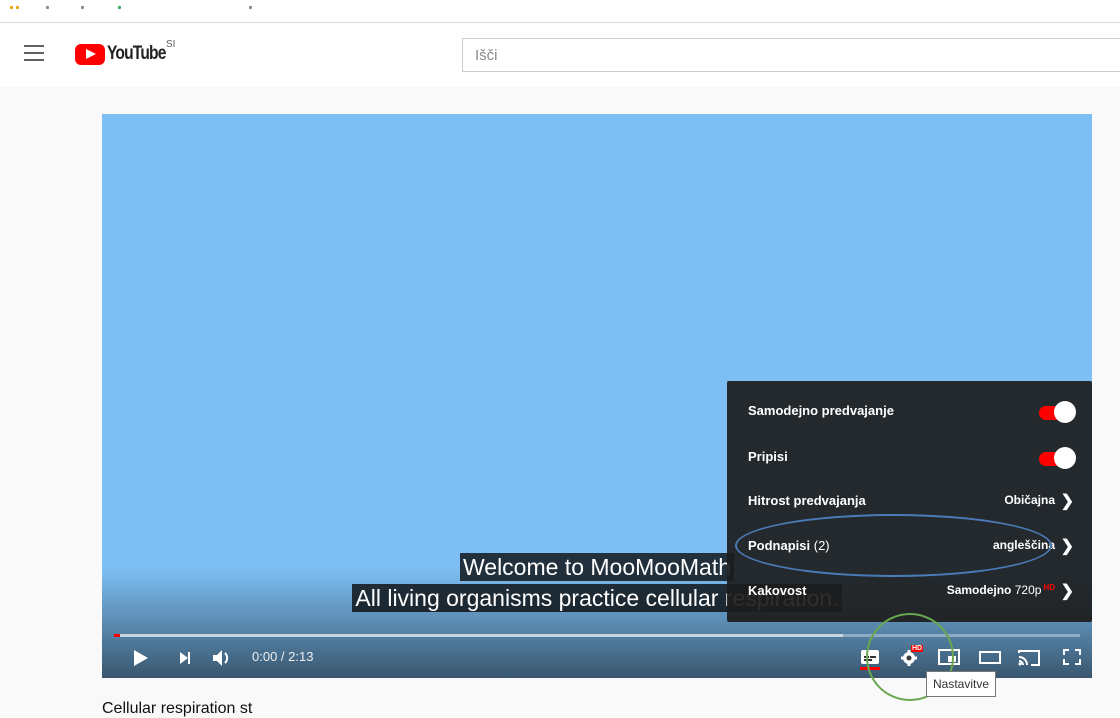  What do you see at coordinates (807, 500) in the screenshot?
I see `speed-label: Hitrost predvajanja` at bounding box center [807, 500].